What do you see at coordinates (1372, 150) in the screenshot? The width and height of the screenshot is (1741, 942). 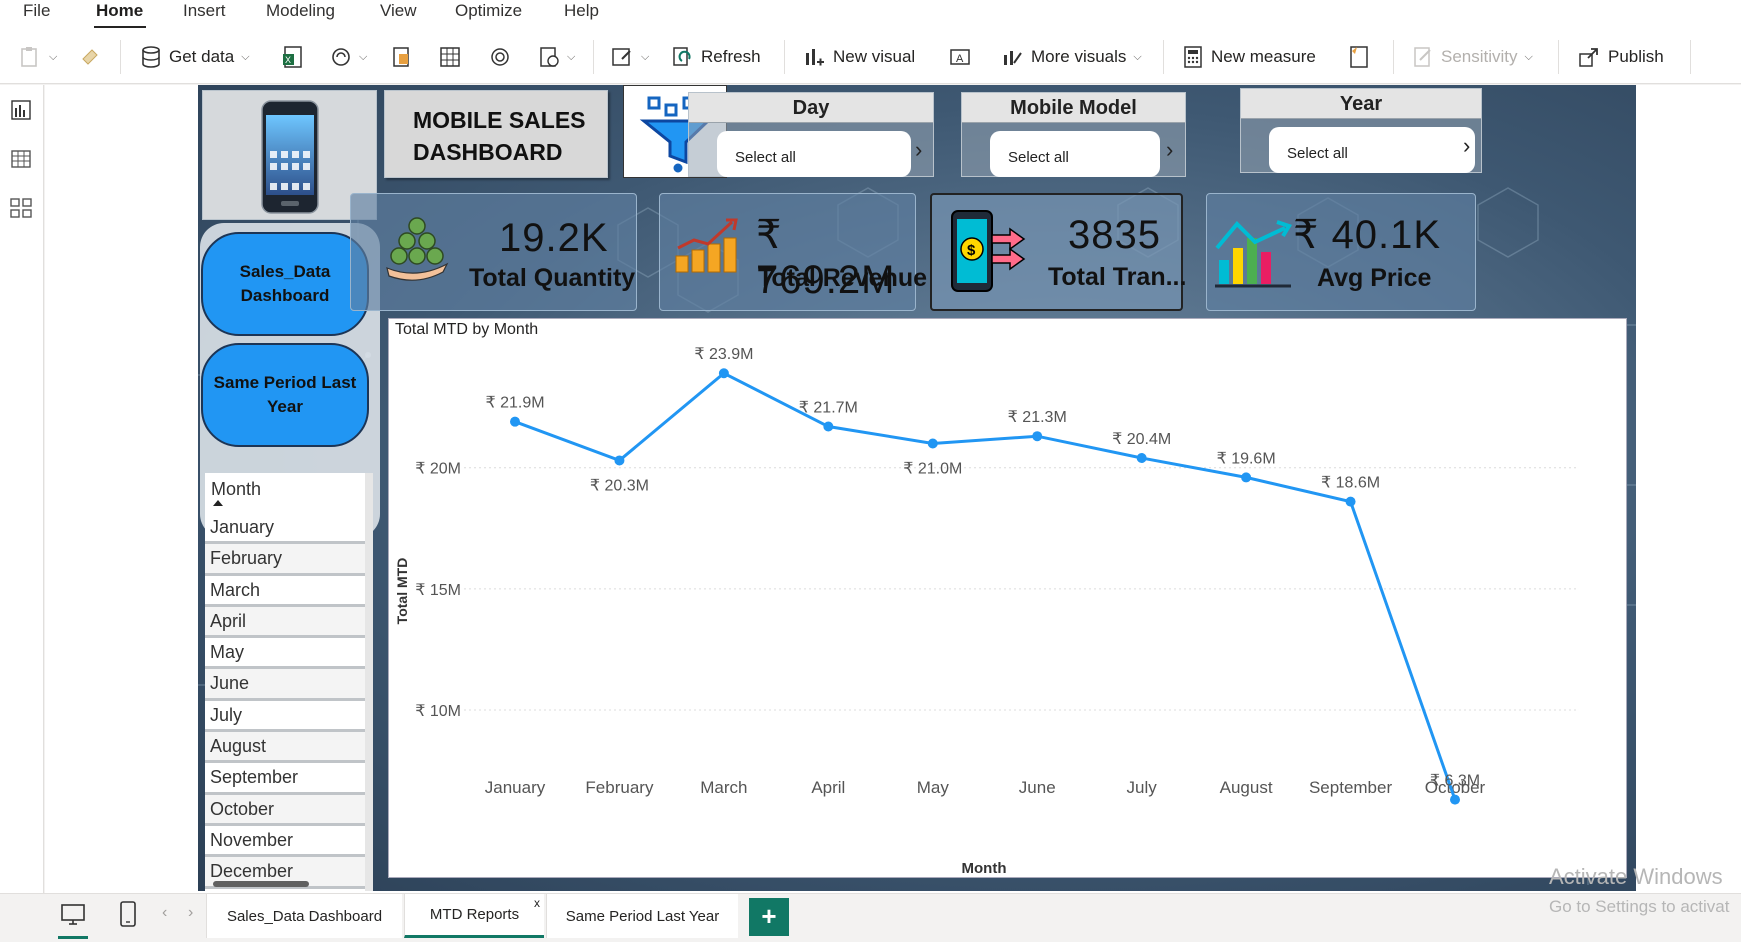 I see `year-dropdown: Select all` at bounding box center [1372, 150].